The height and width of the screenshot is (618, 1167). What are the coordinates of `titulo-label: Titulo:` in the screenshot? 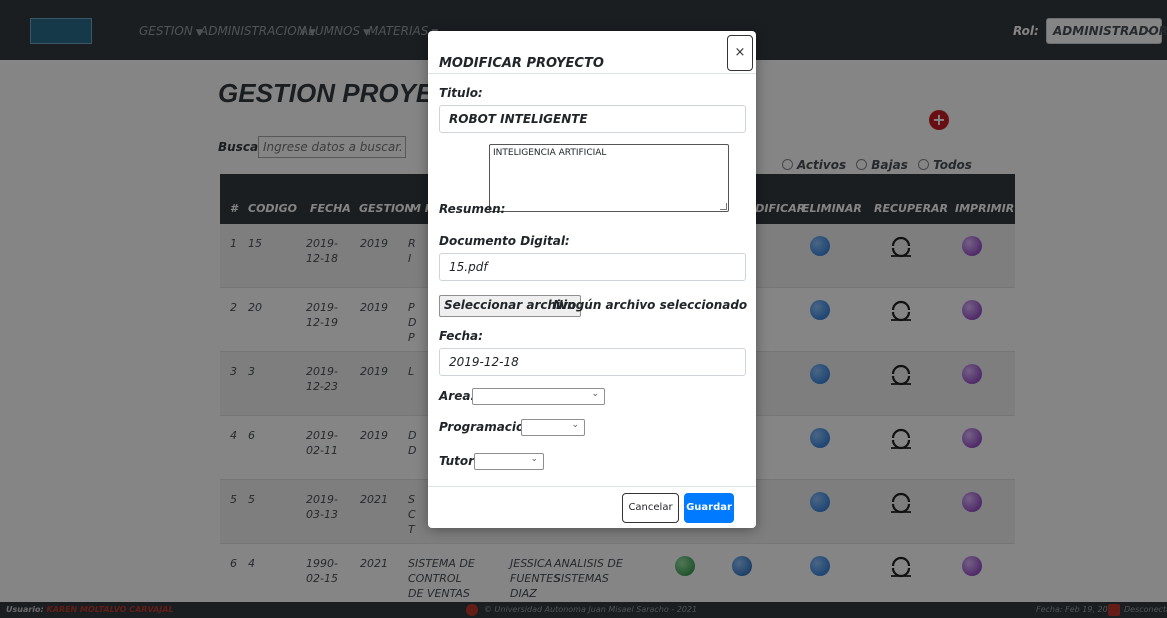 It's located at (461, 93).